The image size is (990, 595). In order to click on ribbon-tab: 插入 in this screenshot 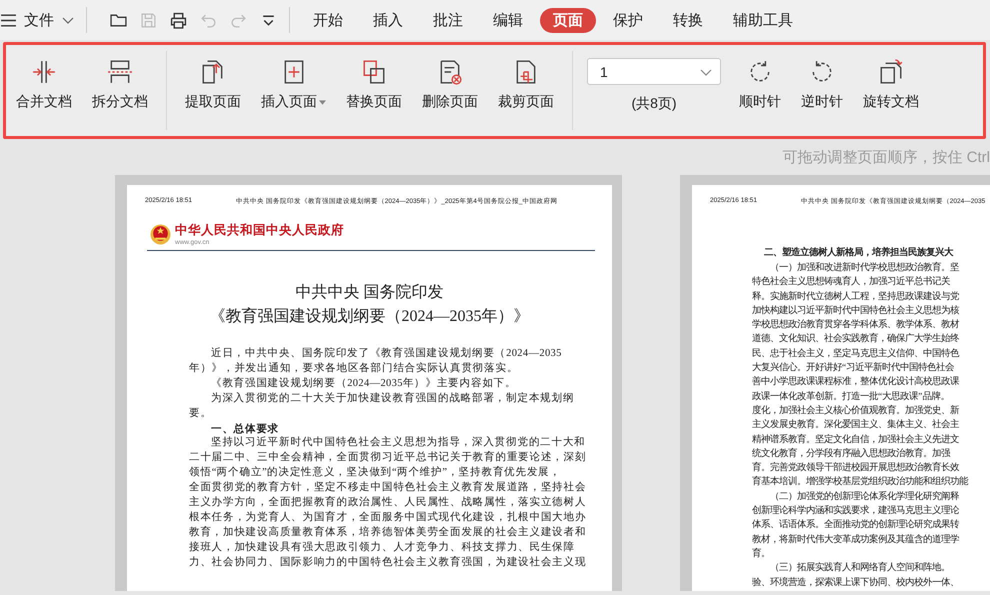, I will do `click(388, 20)`.